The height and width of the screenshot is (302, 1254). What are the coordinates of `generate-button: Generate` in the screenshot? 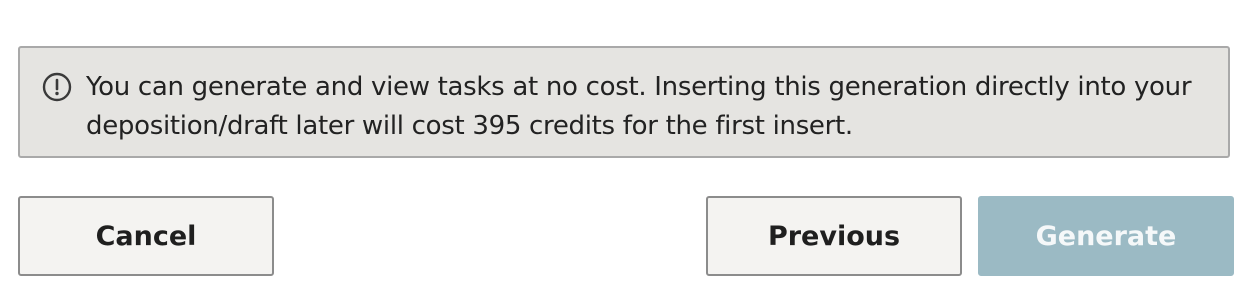 It's located at (1106, 236).